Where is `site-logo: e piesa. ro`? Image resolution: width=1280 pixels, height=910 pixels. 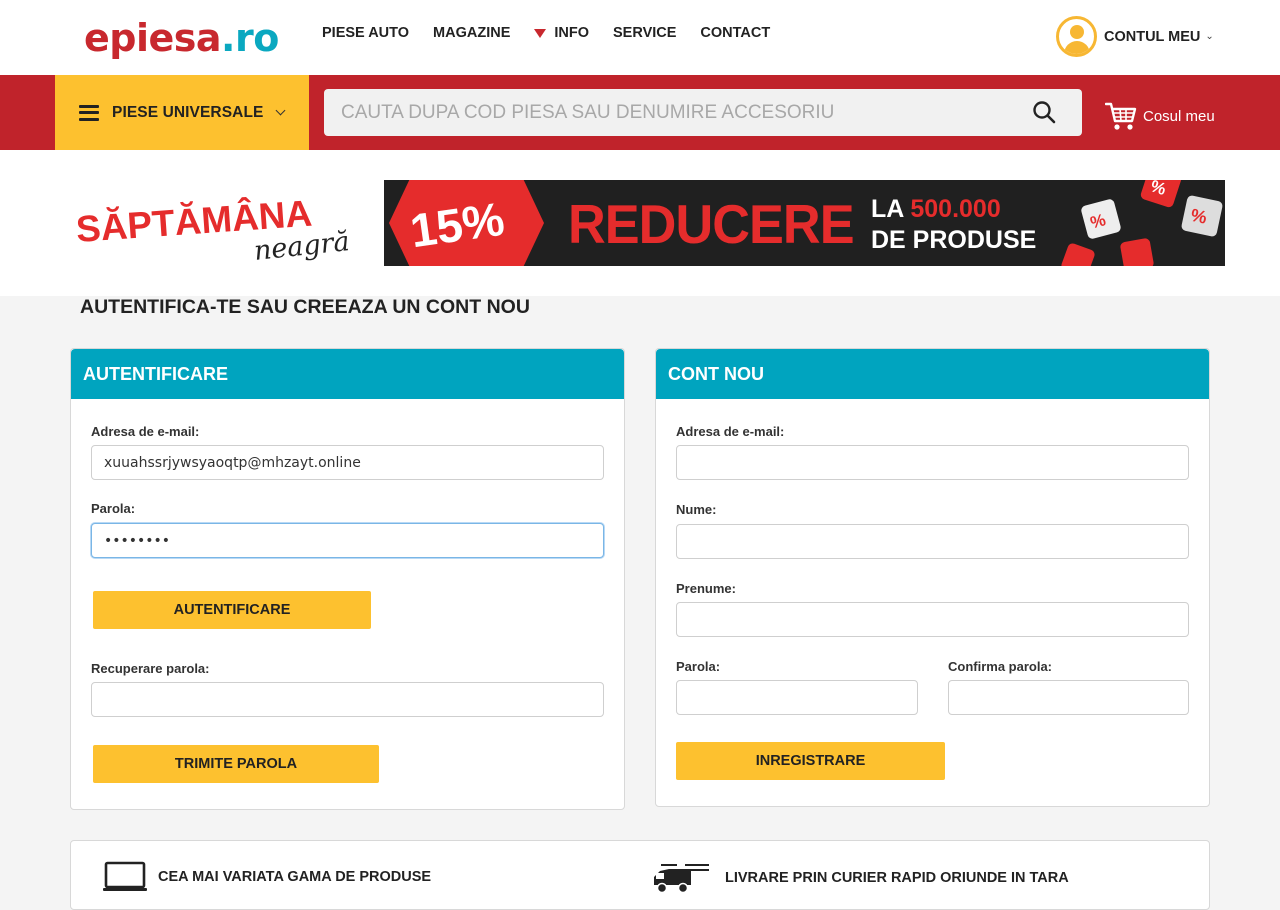 site-logo: e piesa. ro is located at coordinates (181, 38).